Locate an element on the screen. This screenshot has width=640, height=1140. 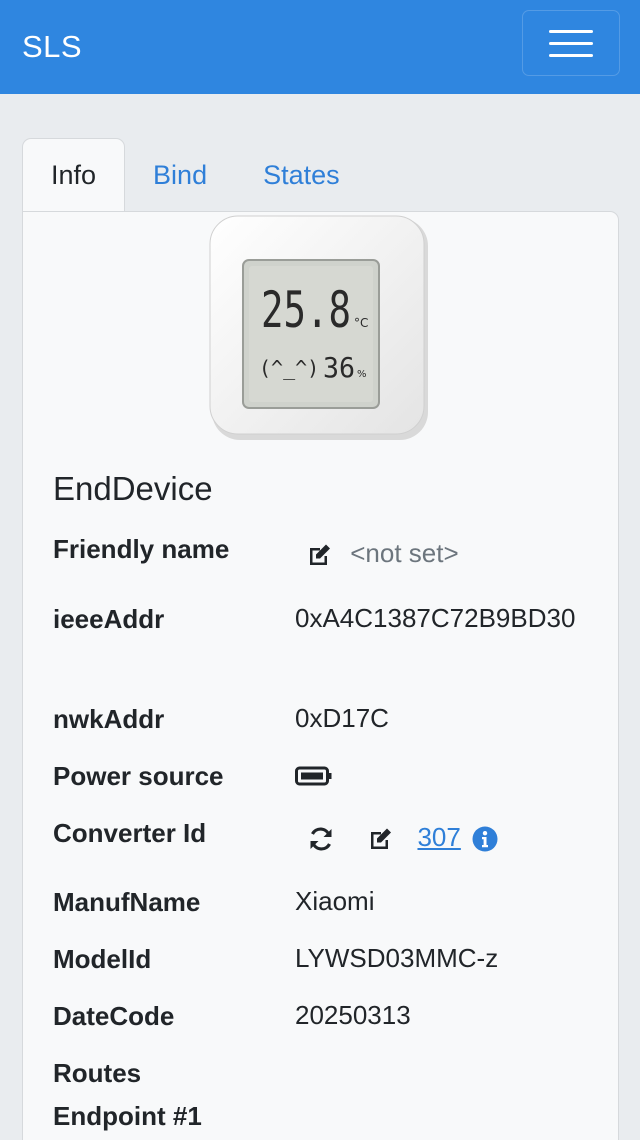
date-code-value: 20250313 is located at coordinates (353, 1015).